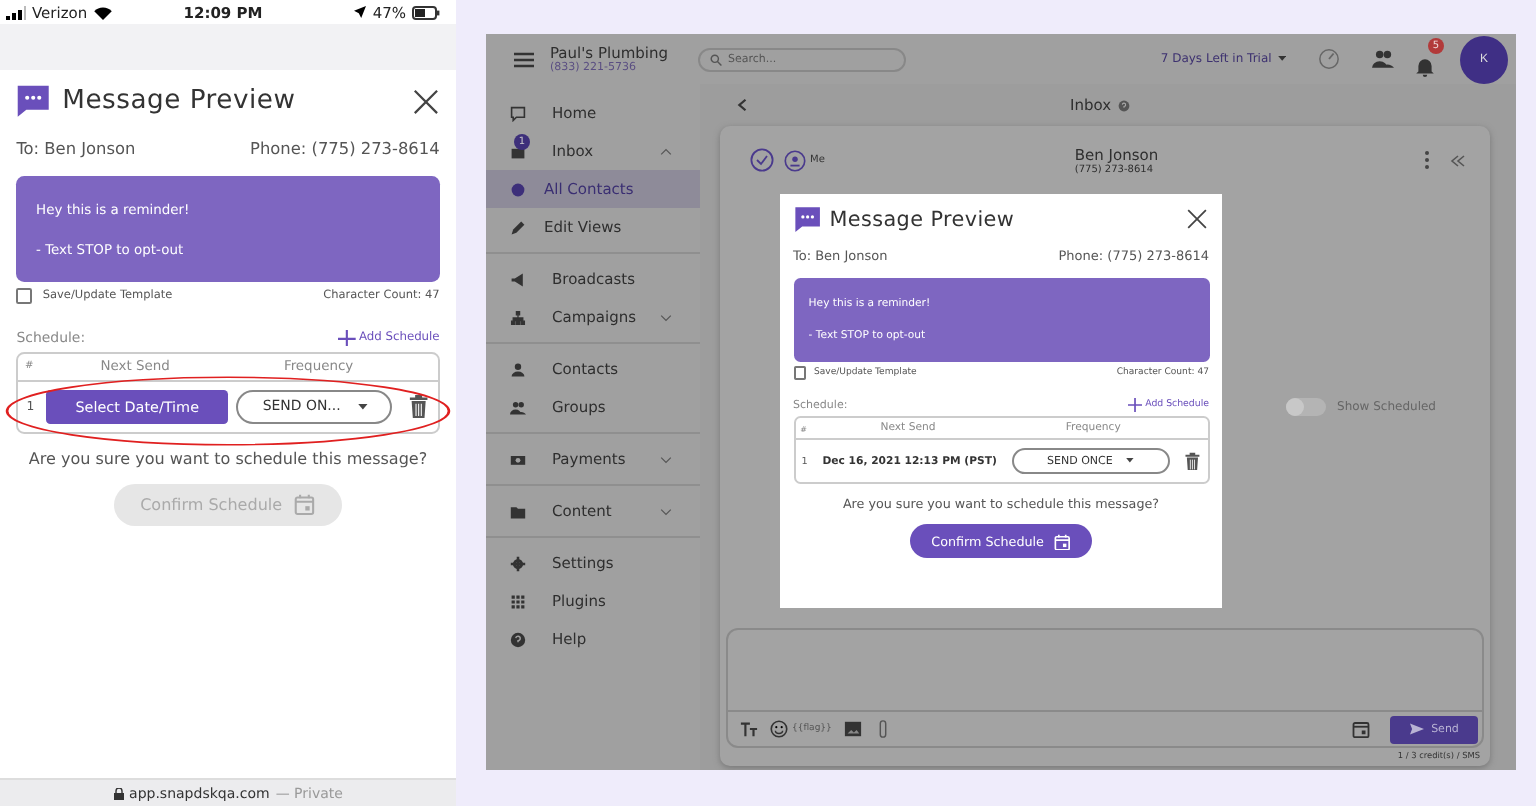 The image size is (1536, 806). What do you see at coordinates (518, 459) in the screenshot?
I see `money-icon` at bounding box center [518, 459].